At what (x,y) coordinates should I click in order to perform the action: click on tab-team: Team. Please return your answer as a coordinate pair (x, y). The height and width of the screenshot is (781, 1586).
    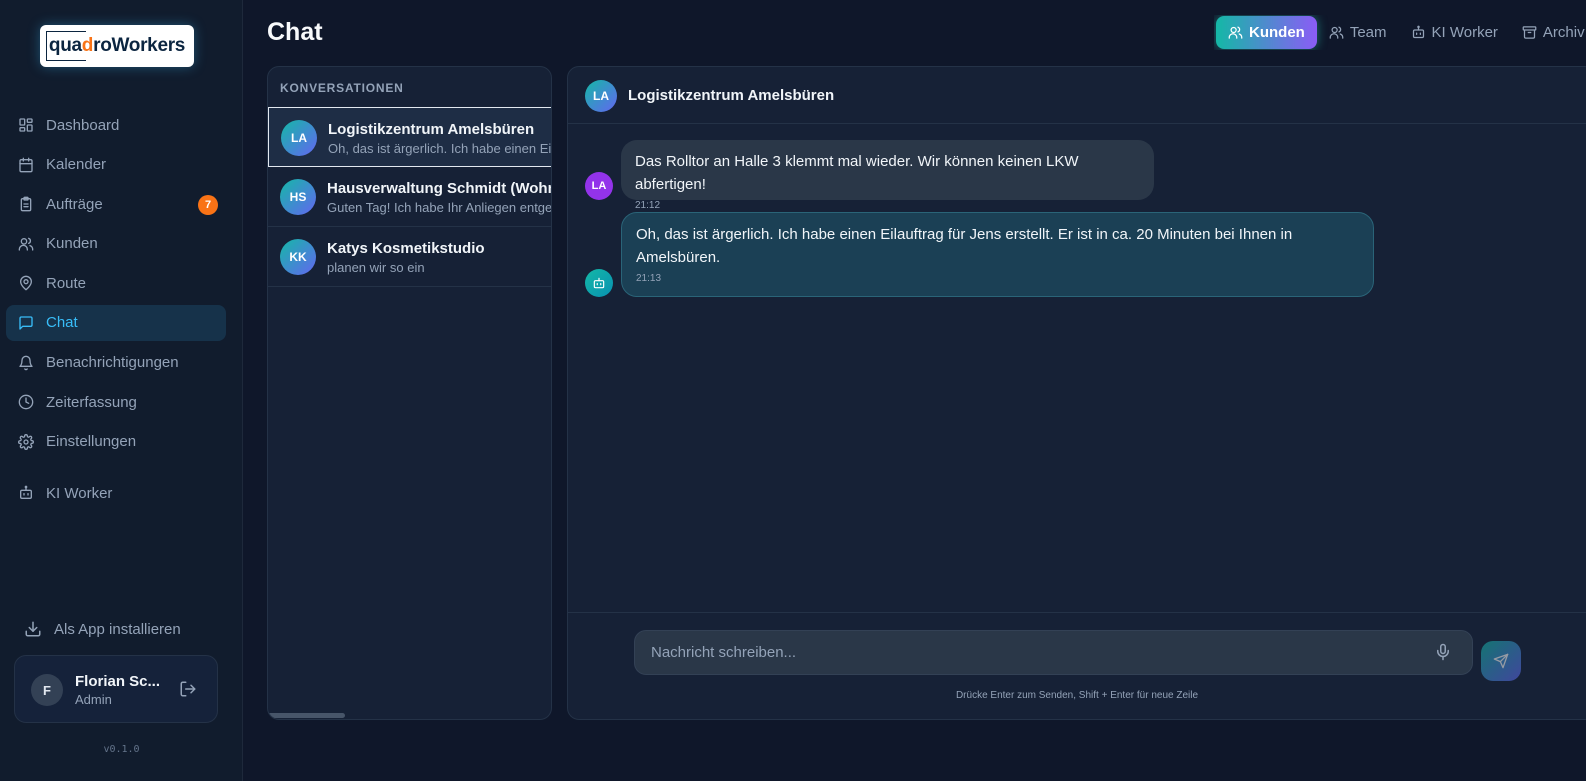
    Looking at the image, I should click on (1358, 32).